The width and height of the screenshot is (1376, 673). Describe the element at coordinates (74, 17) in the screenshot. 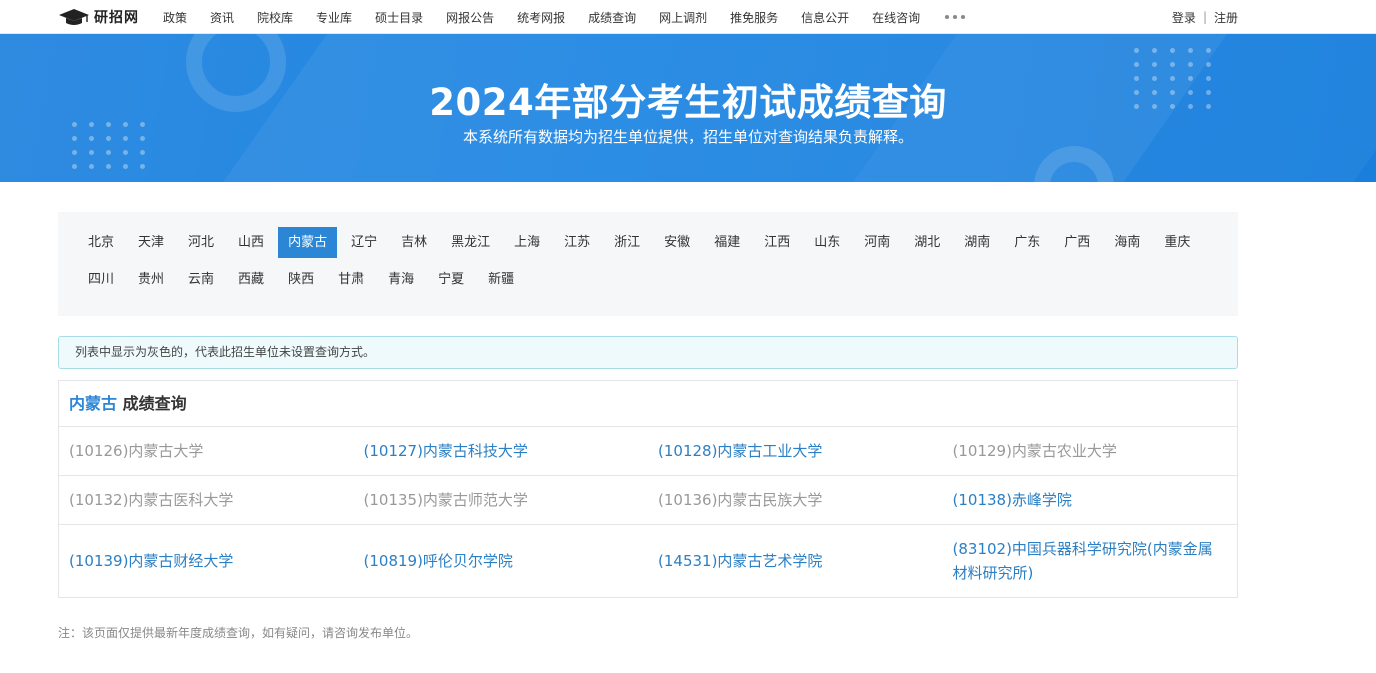

I see `graduation-cap-icon` at that location.